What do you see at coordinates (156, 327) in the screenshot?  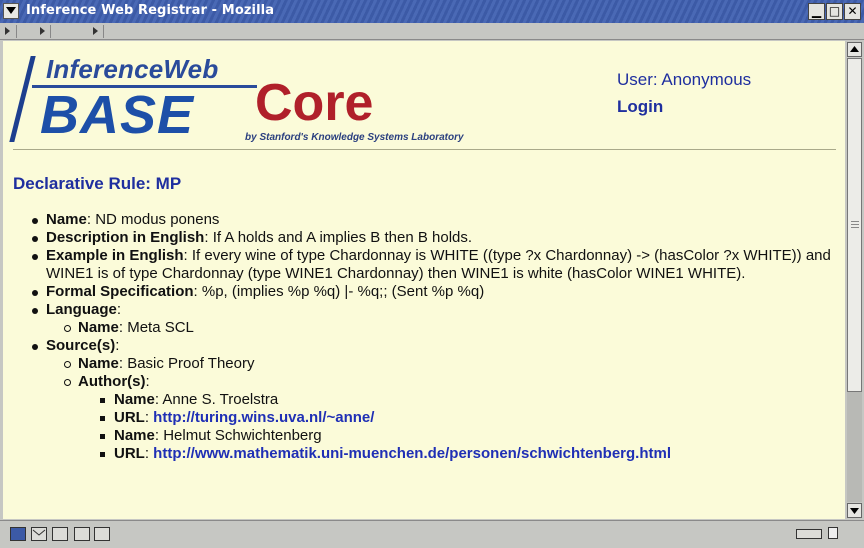 I see `field-value: : Meta SCL` at bounding box center [156, 327].